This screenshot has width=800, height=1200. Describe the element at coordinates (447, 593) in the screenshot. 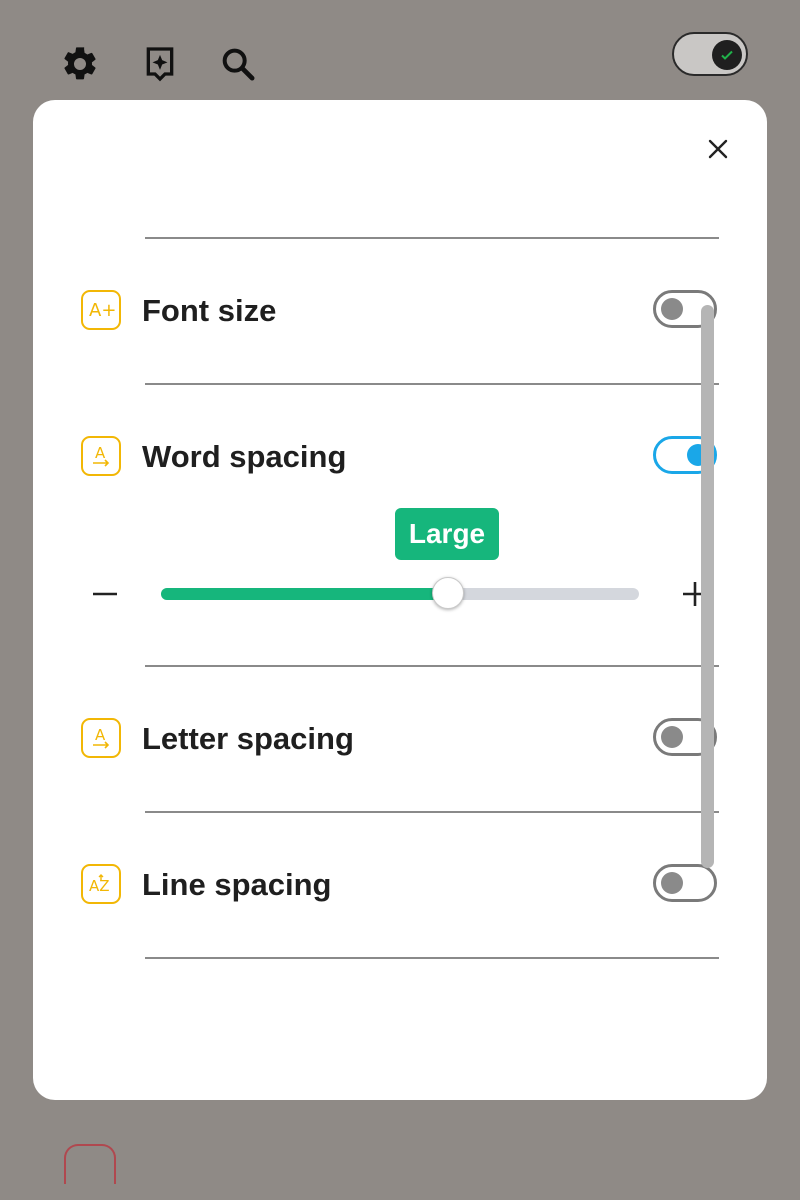

I see `slider-thumb` at that location.